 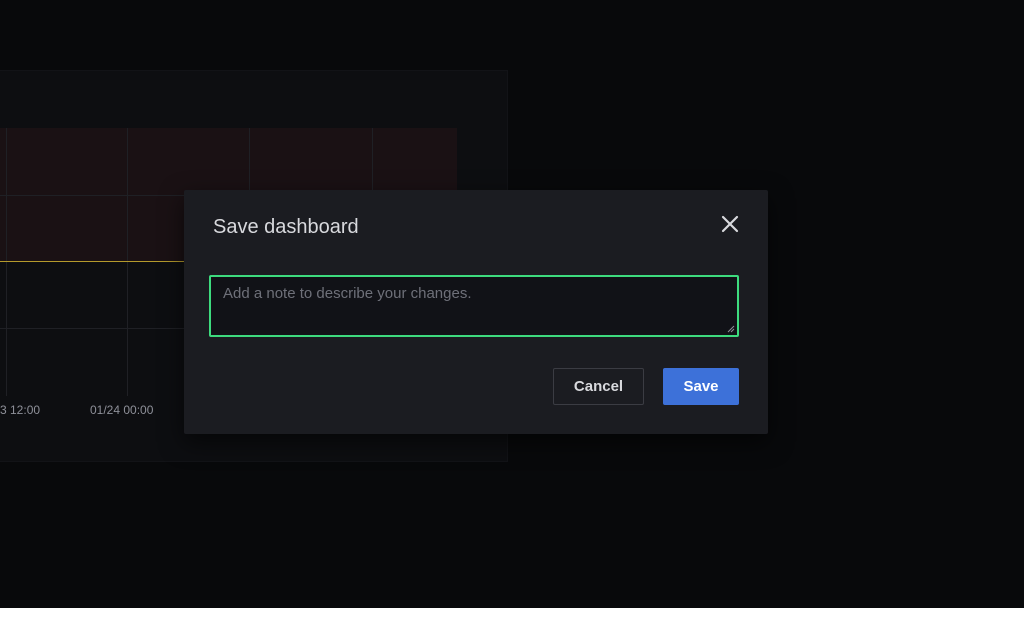 What do you see at coordinates (731, 329) in the screenshot?
I see `resize-handle-icon` at bounding box center [731, 329].